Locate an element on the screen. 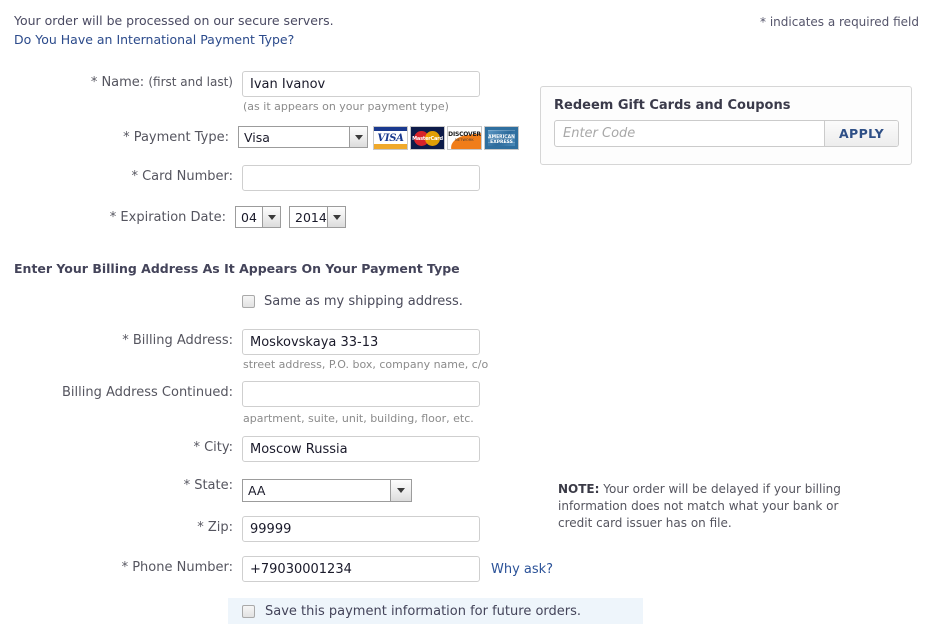 This screenshot has width=941, height=633. billing-address2-label: Billing Address Continued: is located at coordinates (147, 392).